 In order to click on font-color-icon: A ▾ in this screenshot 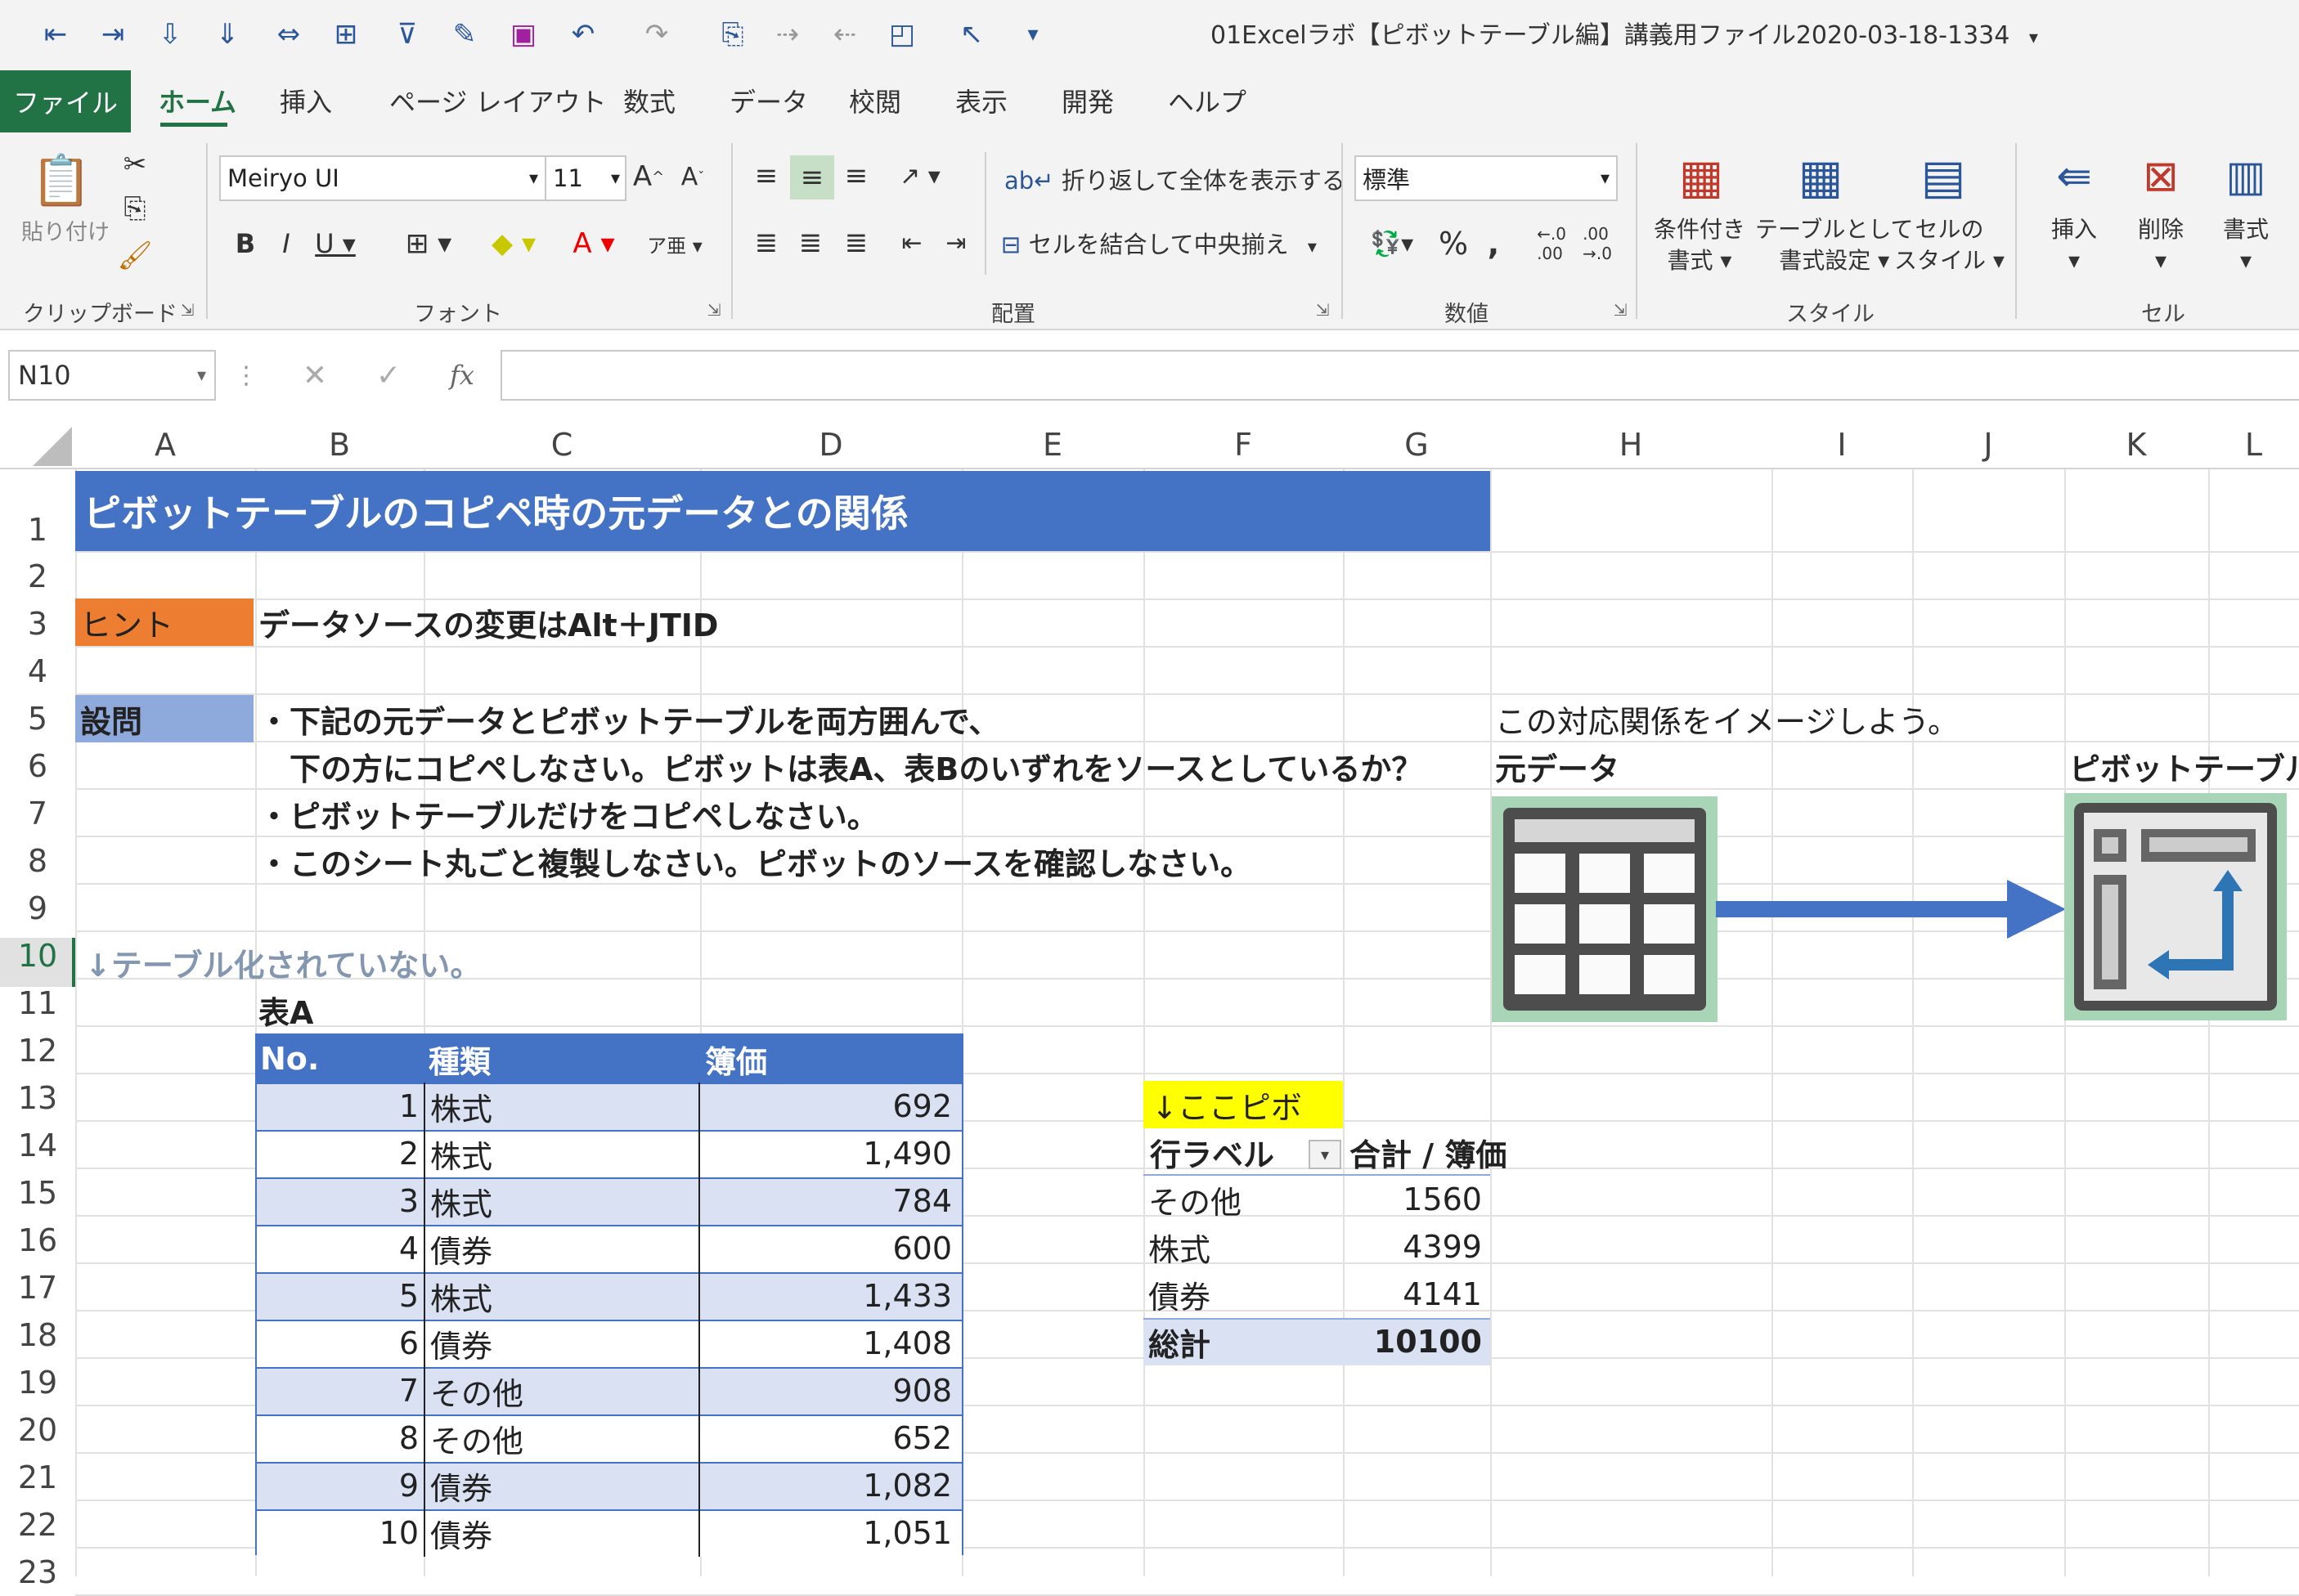, I will do `click(594, 244)`.